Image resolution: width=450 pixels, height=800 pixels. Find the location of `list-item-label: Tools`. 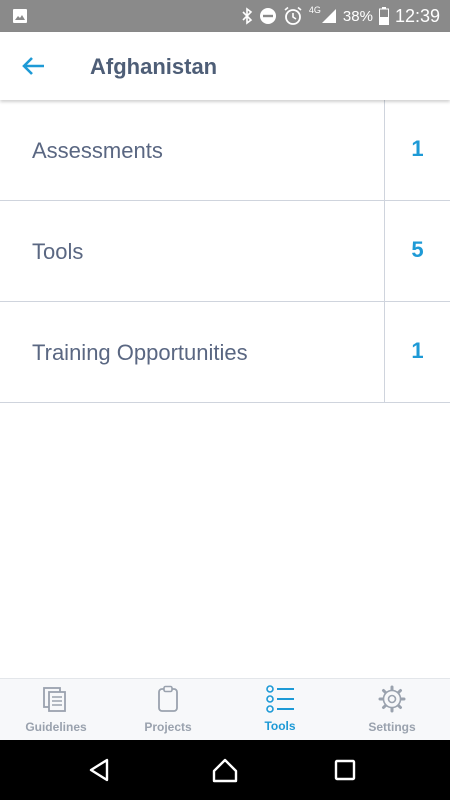

list-item-label: Tools is located at coordinates (58, 251).